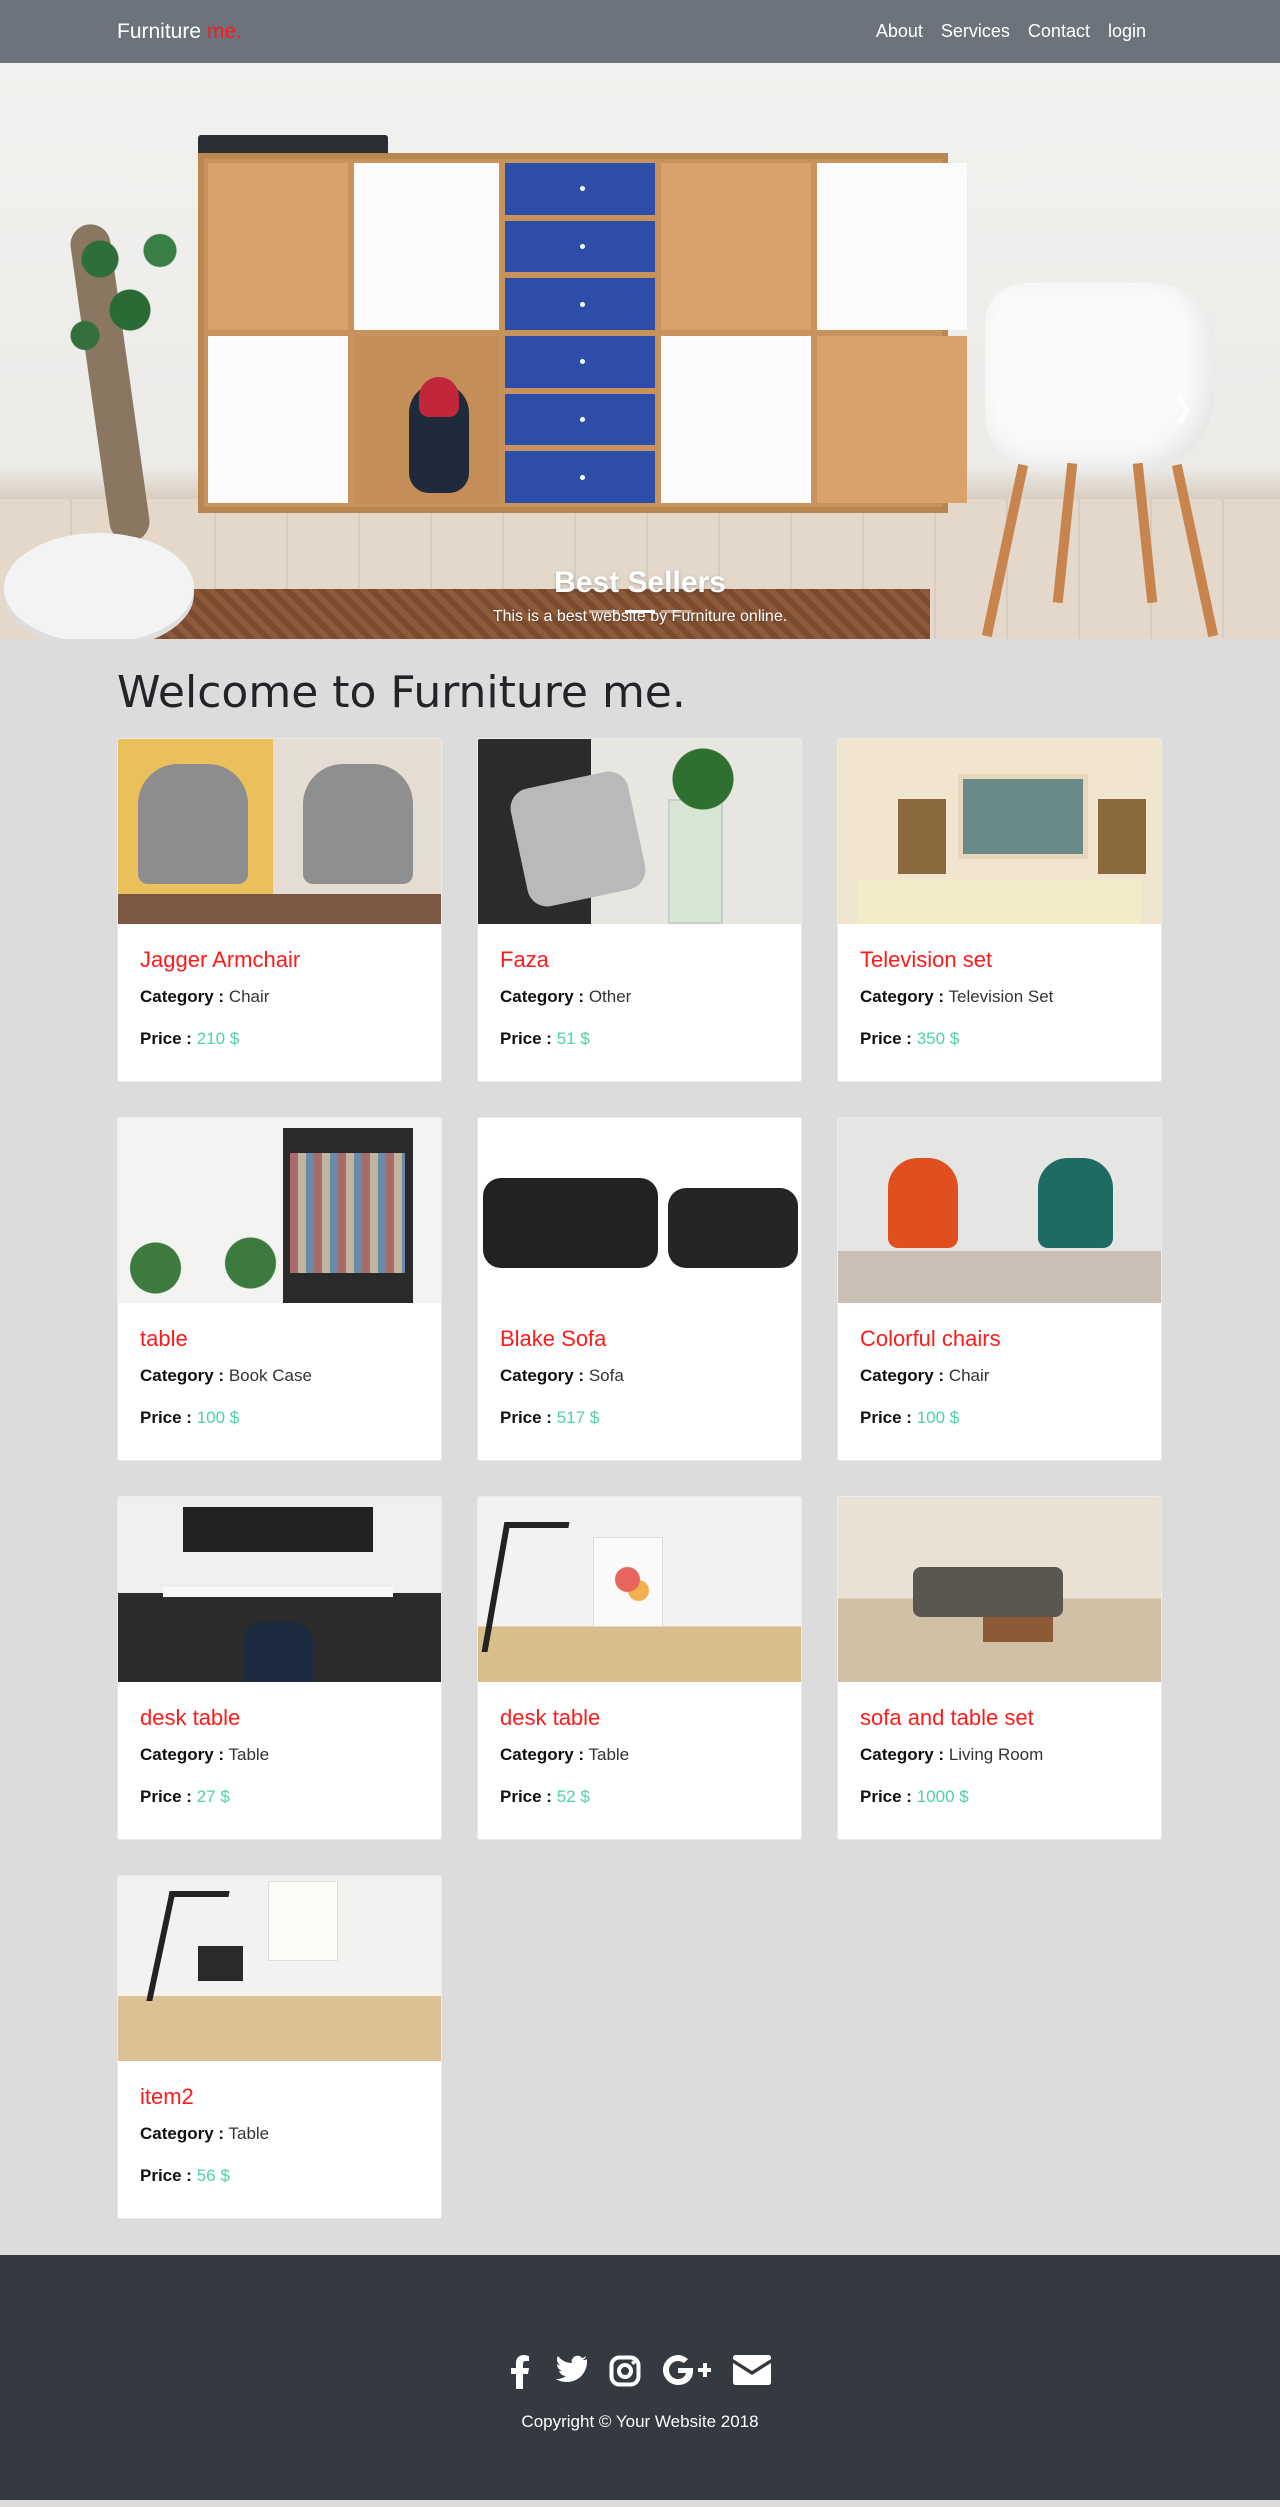  Describe the element at coordinates (999, 1339) in the screenshot. I see `product-name: Colorful chairs` at that location.